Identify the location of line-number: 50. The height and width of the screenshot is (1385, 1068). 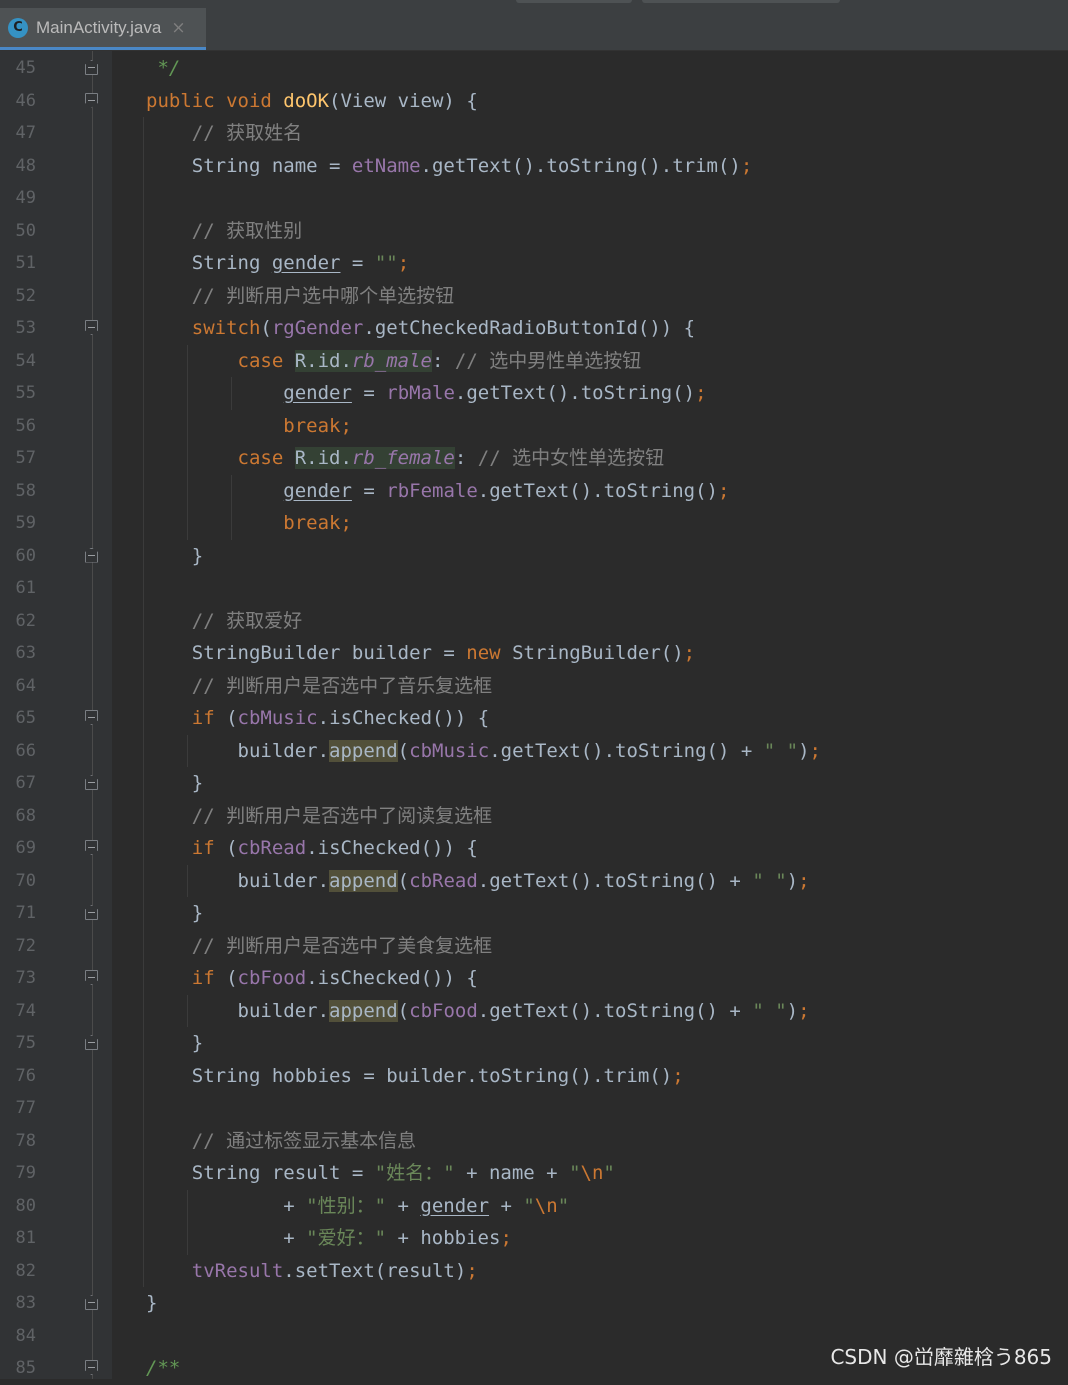
(25, 230).